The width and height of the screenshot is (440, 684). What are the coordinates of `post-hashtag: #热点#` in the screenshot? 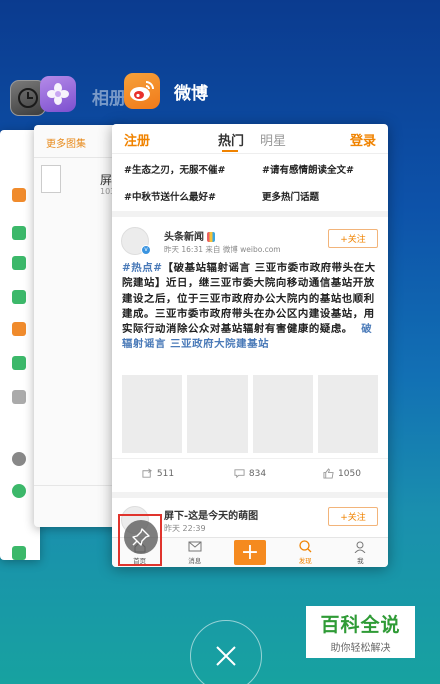 It's located at (142, 268).